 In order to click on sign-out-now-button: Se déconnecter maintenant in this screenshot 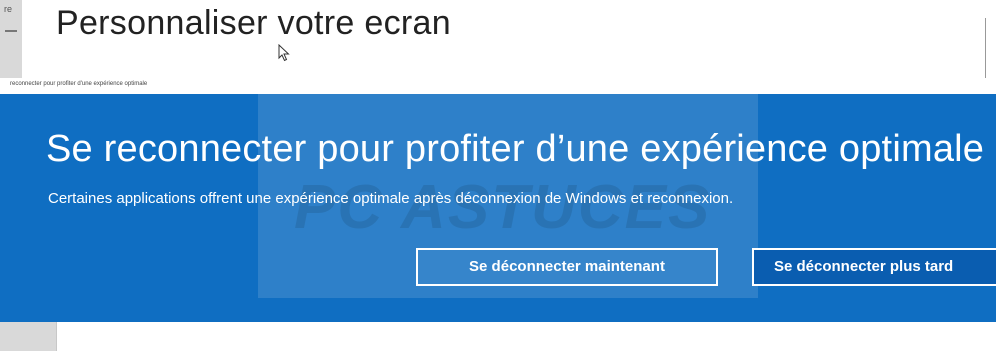, I will do `click(567, 267)`.